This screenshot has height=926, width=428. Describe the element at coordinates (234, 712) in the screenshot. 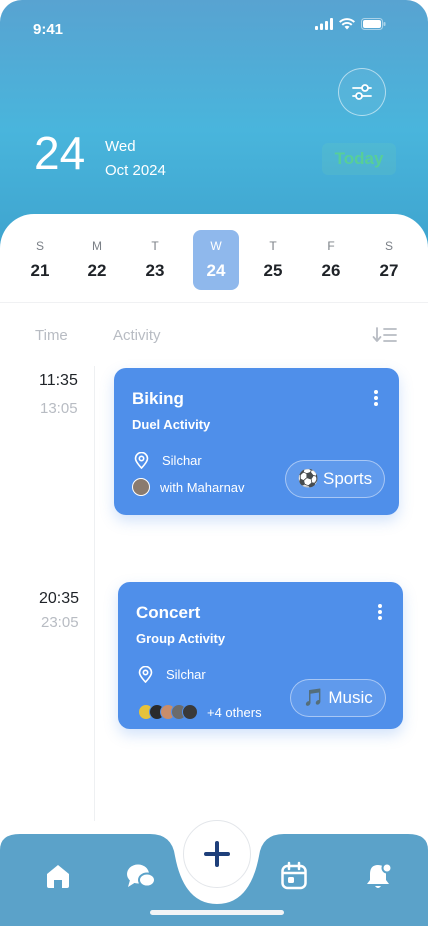

I see `event-people-text: +4 others` at that location.